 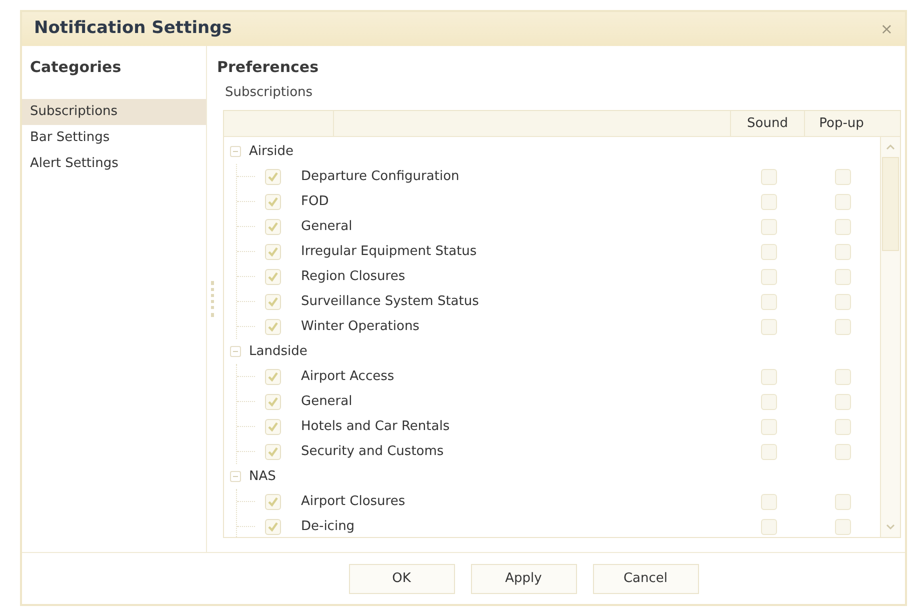 I want to click on scroll-thumb, so click(x=890, y=204).